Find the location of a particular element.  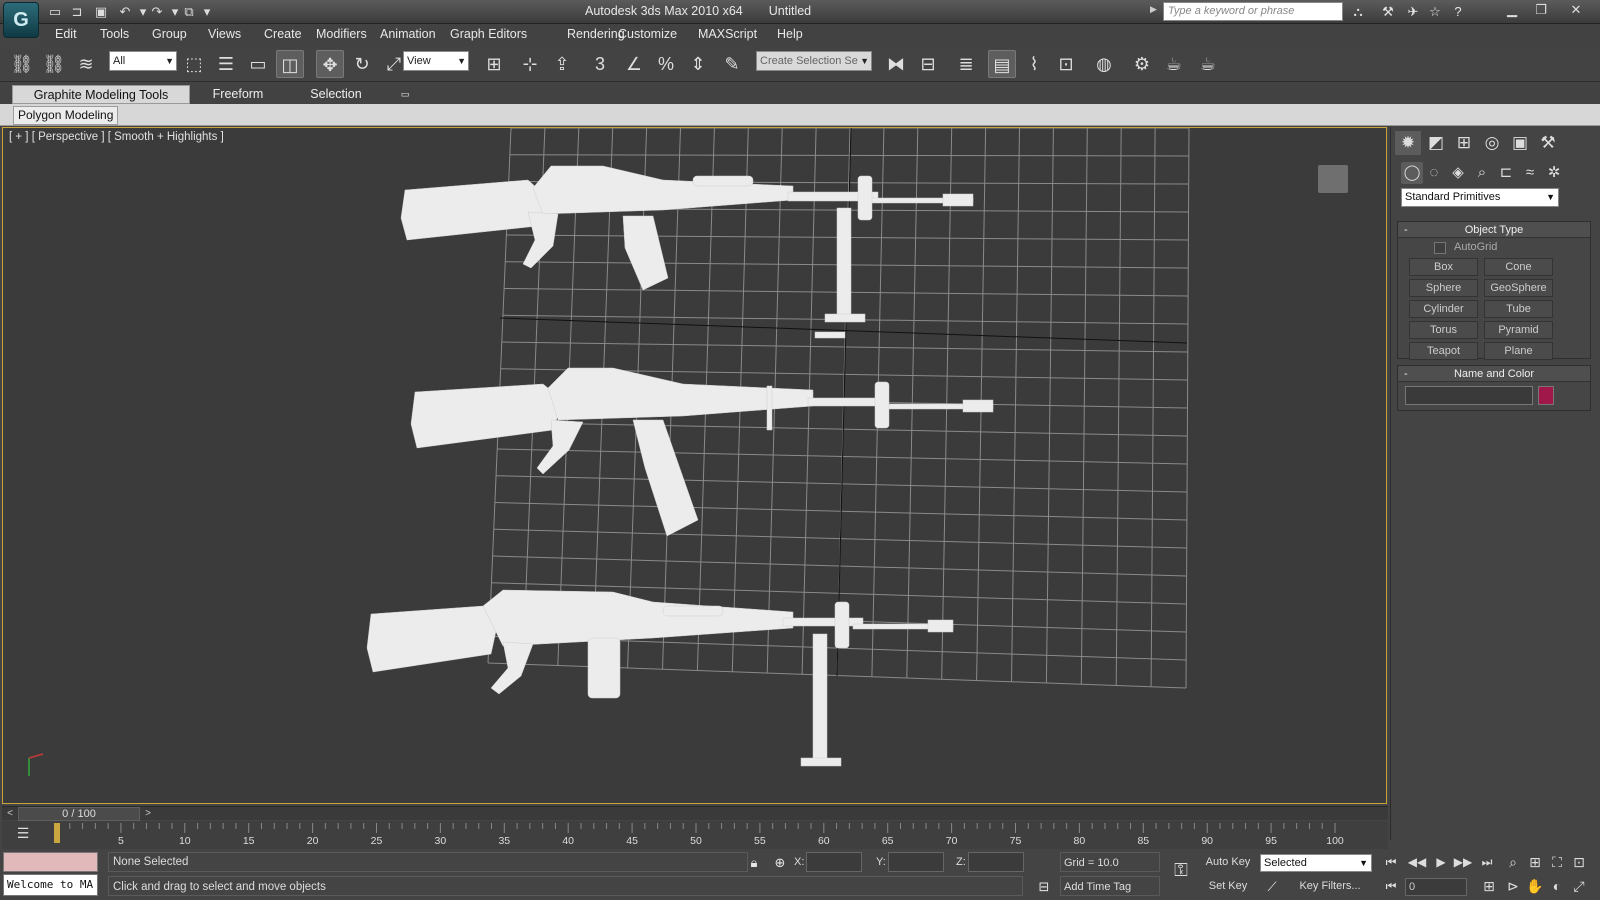

select-by-name-icon: ☰ is located at coordinates (226, 64).